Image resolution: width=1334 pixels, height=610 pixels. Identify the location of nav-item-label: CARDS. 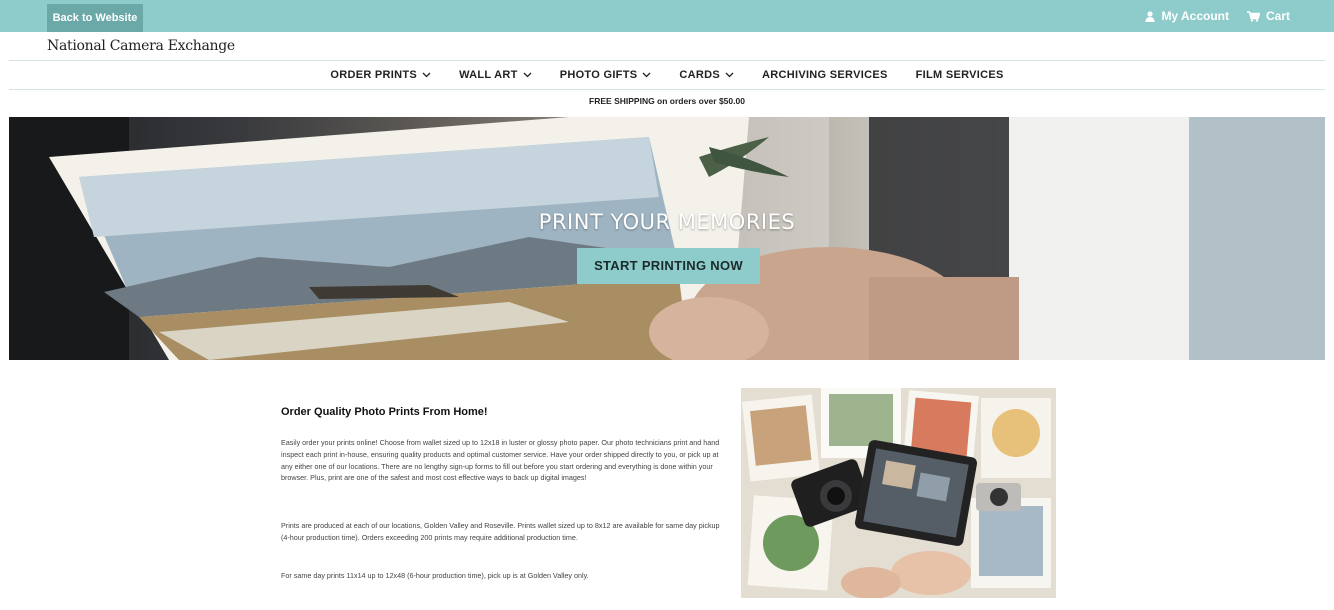
(699, 75).